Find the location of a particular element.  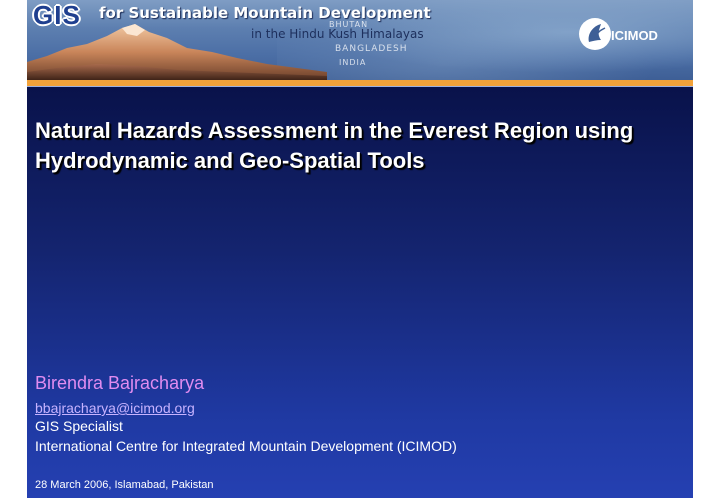

map-label-bhutan: BHUTAN is located at coordinates (349, 24).